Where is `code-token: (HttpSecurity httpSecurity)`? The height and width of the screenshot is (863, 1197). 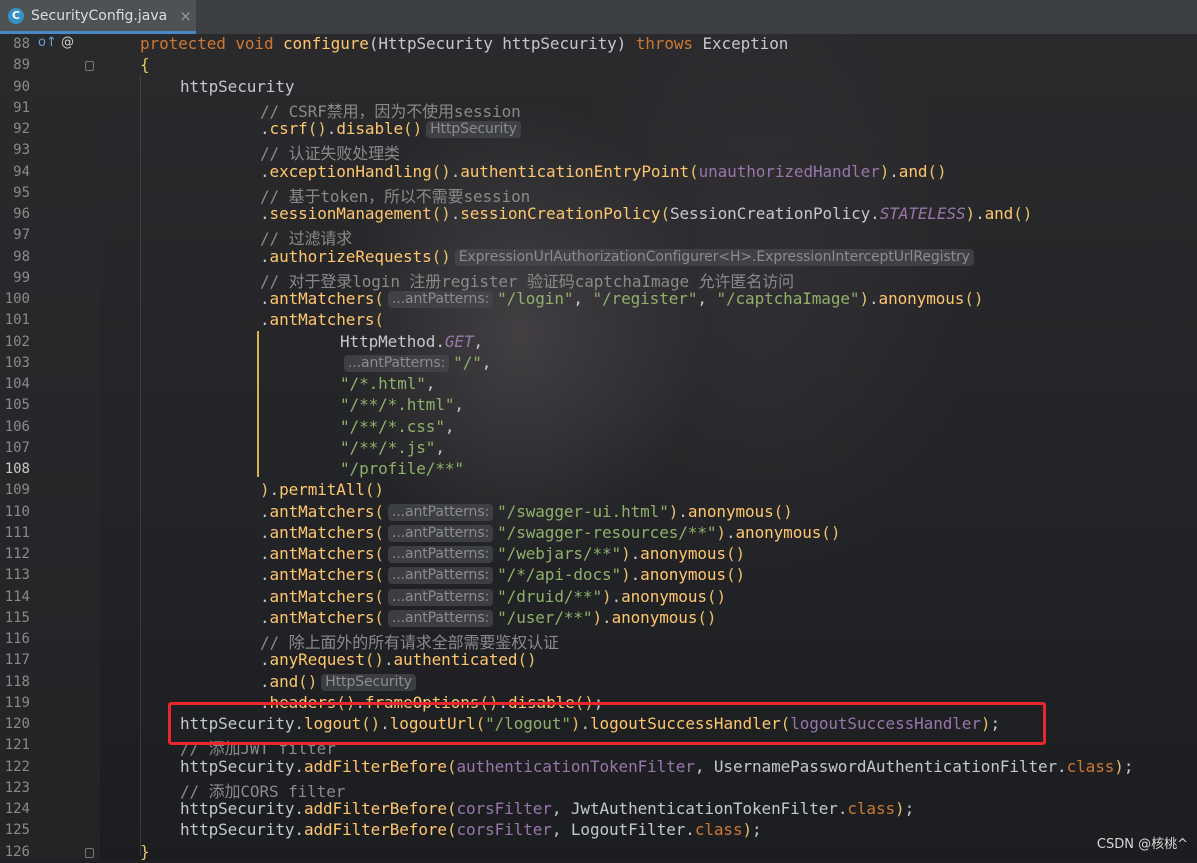
code-token: (HttpSecurity httpSecurity) is located at coordinates (502, 43).